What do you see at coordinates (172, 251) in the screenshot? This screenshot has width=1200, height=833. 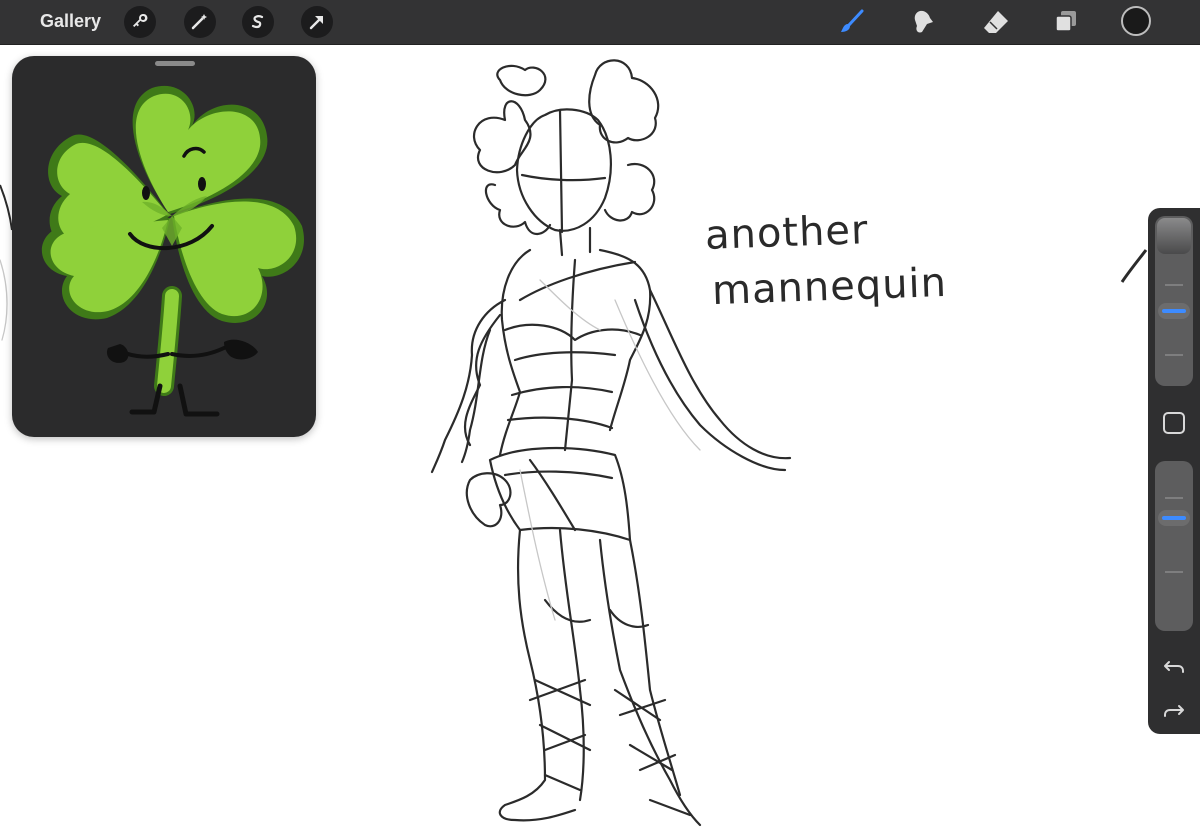 I see `clover-character-image` at bounding box center [172, 251].